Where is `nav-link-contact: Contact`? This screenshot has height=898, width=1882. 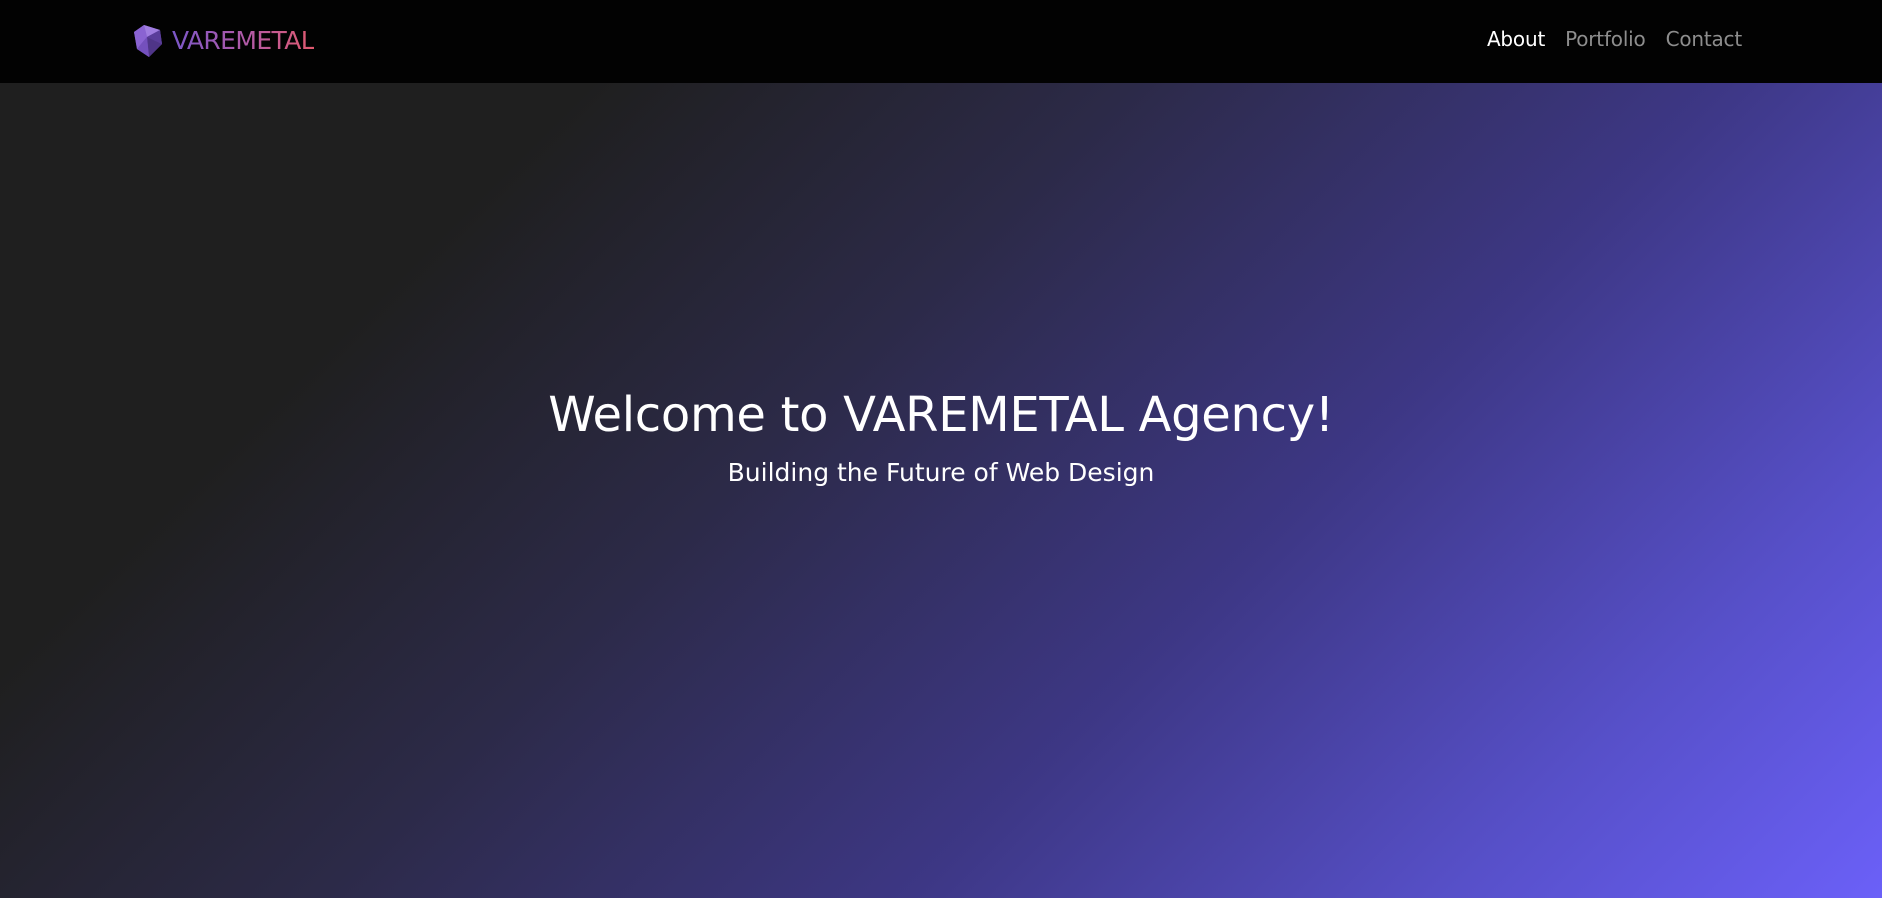
nav-link-contact: Contact is located at coordinates (1704, 39).